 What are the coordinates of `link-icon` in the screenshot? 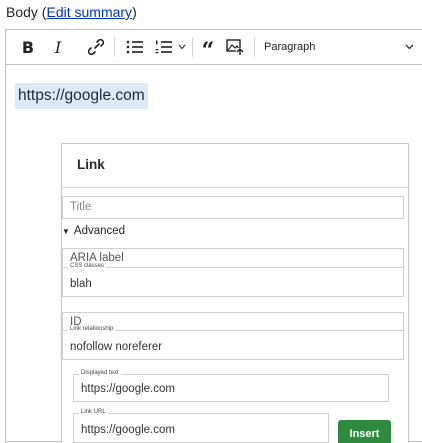 It's located at (96, 47).